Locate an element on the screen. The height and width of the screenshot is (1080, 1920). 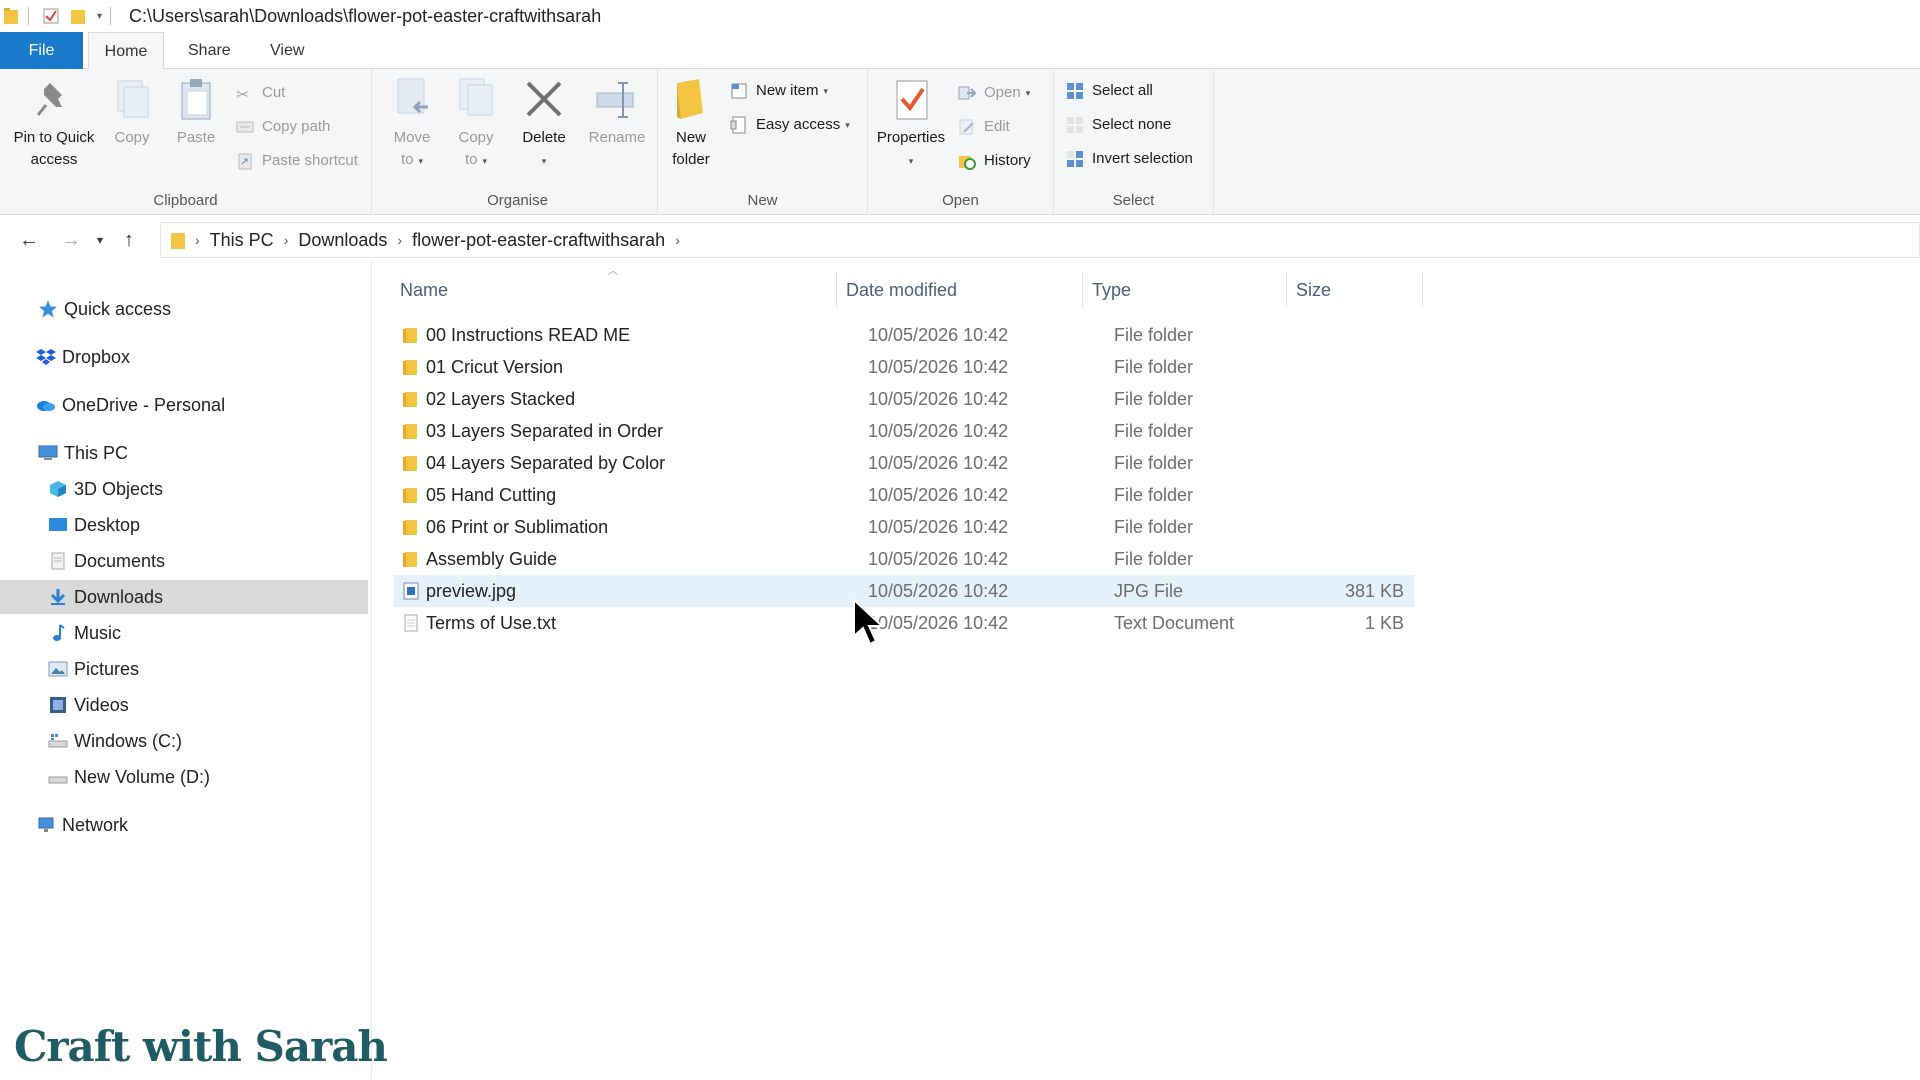
new-folder-button: New folder is located at coordinates (691, 124).